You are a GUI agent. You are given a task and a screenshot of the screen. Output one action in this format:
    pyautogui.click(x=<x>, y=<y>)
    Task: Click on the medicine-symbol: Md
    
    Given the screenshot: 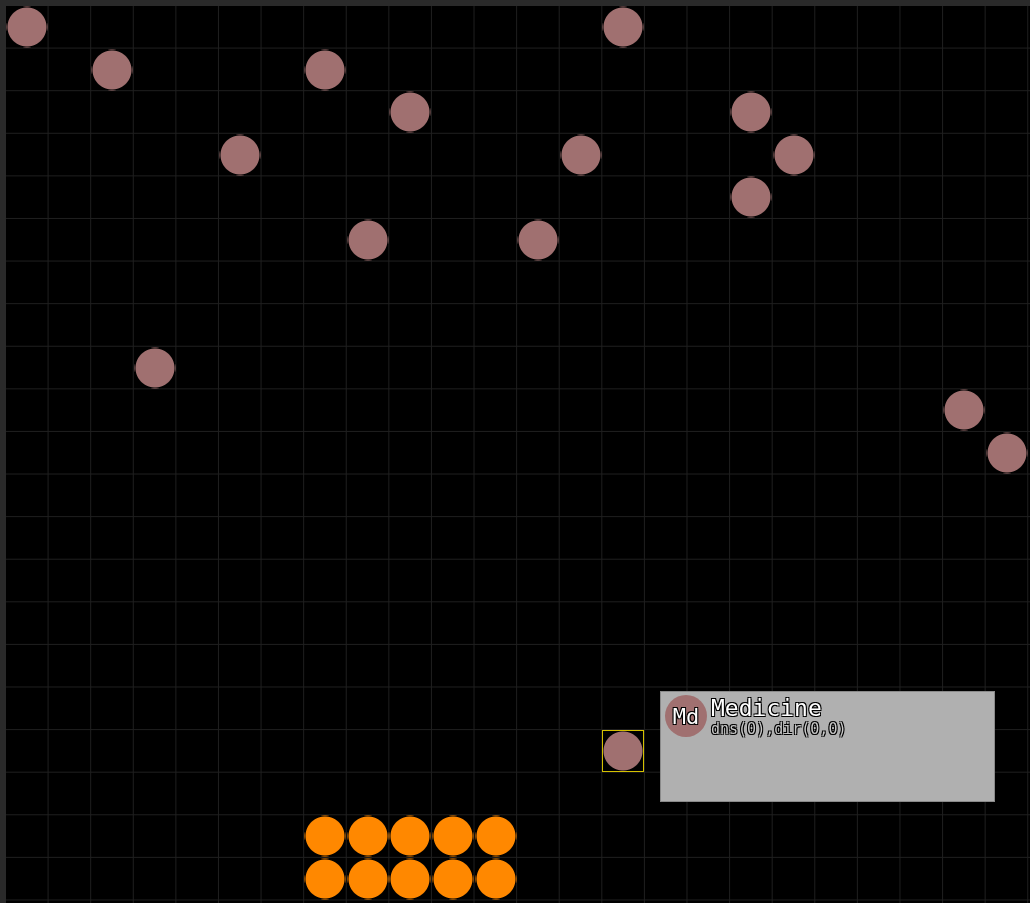 What is the action you would take?
    pyautogui.click(x=686, y=716)
    